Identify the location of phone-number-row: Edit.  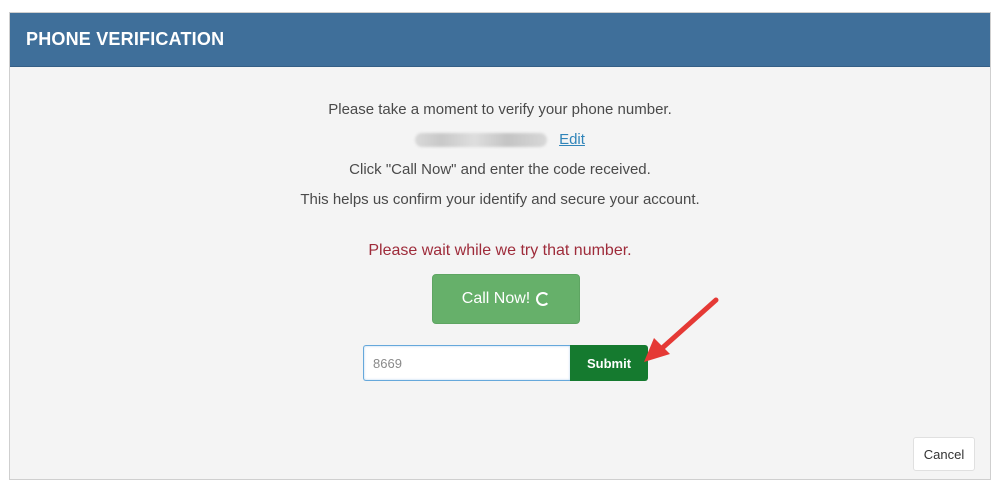
(500, 139).